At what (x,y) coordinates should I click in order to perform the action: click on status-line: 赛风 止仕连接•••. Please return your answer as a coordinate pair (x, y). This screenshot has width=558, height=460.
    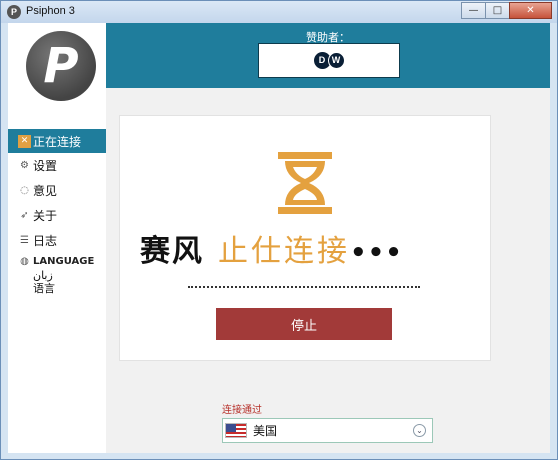
    Looking at the image, I should click on (310, 250).